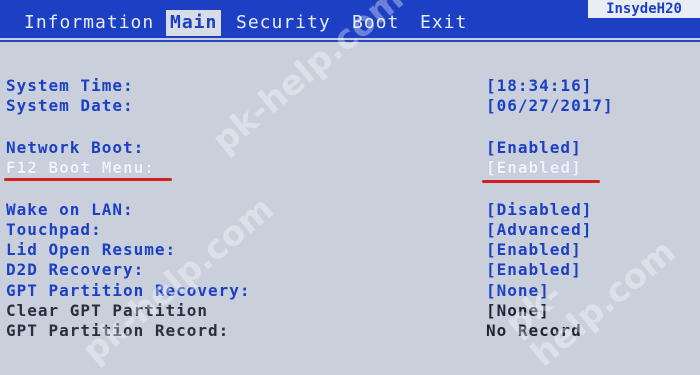  Describe the element at coordinates (539, 210) in the screenshot. I see `wake-on-lan-value: [Disabled]` at that location.